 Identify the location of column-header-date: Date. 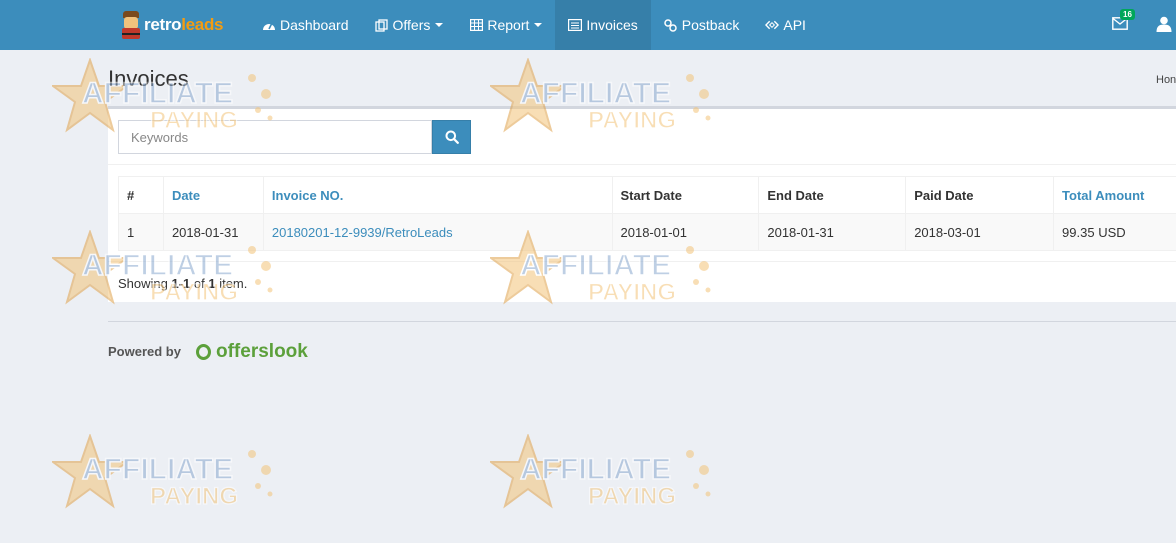
(213, 195).